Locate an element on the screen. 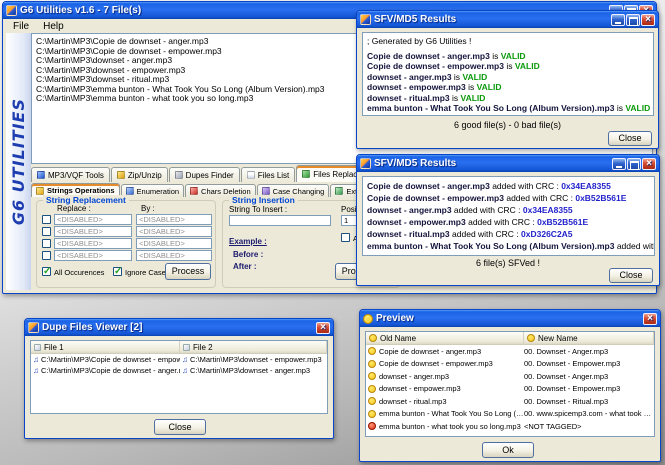 Image resolution: width=665 pixels, height=465 pixels. ignore-case-checkbox is located at coordinates (117, 271).